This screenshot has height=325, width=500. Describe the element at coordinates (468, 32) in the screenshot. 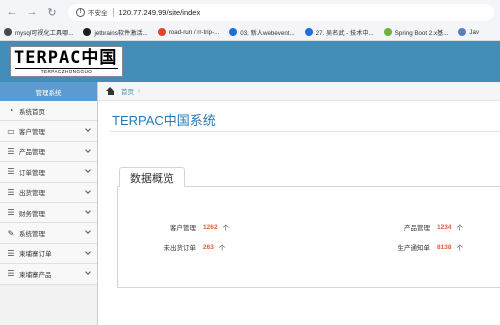

I see `bookmark-item: Jav` at that location.